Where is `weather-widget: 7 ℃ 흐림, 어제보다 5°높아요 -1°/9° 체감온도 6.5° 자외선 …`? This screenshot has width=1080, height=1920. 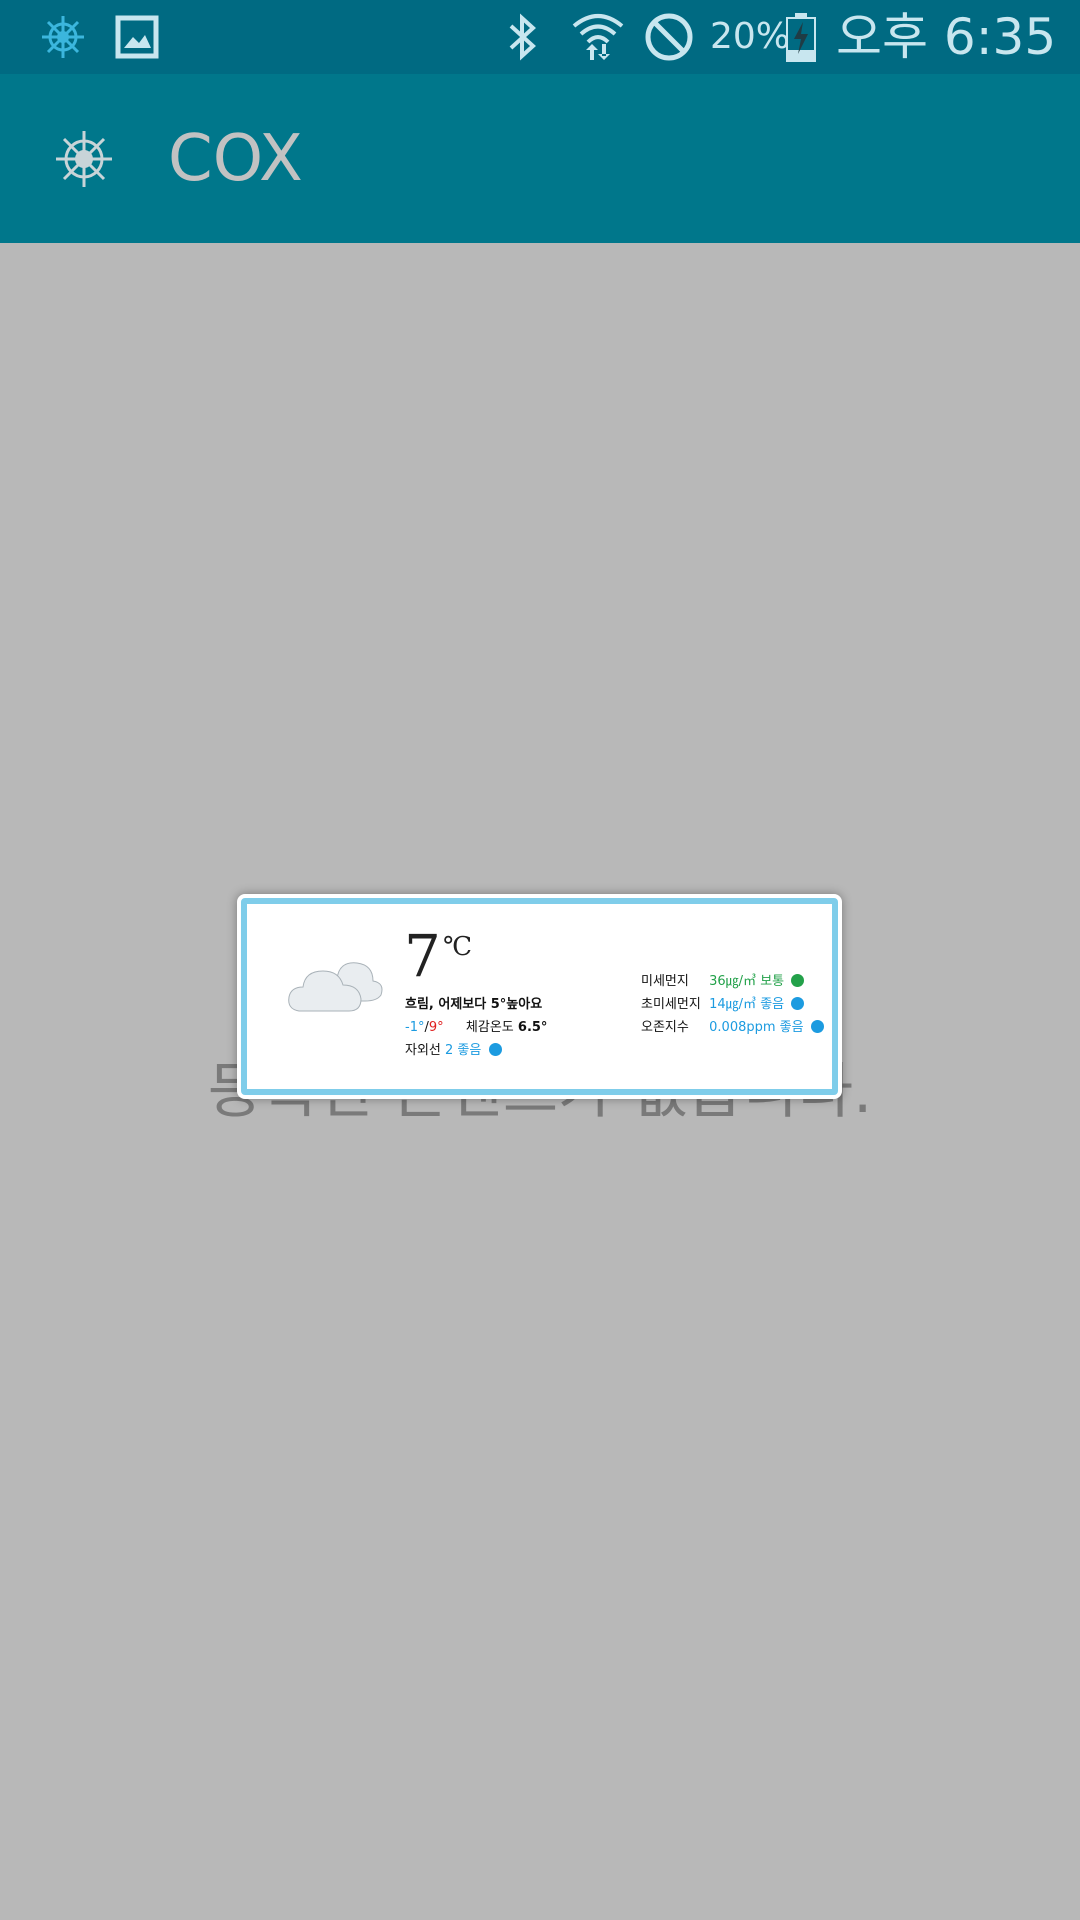
weather-widget: 7 ℃ 흐림, 어제보다 5°높아요 -1°/9° 체감온도 6.5° 자외선 … is located at coordinates (539, 996).